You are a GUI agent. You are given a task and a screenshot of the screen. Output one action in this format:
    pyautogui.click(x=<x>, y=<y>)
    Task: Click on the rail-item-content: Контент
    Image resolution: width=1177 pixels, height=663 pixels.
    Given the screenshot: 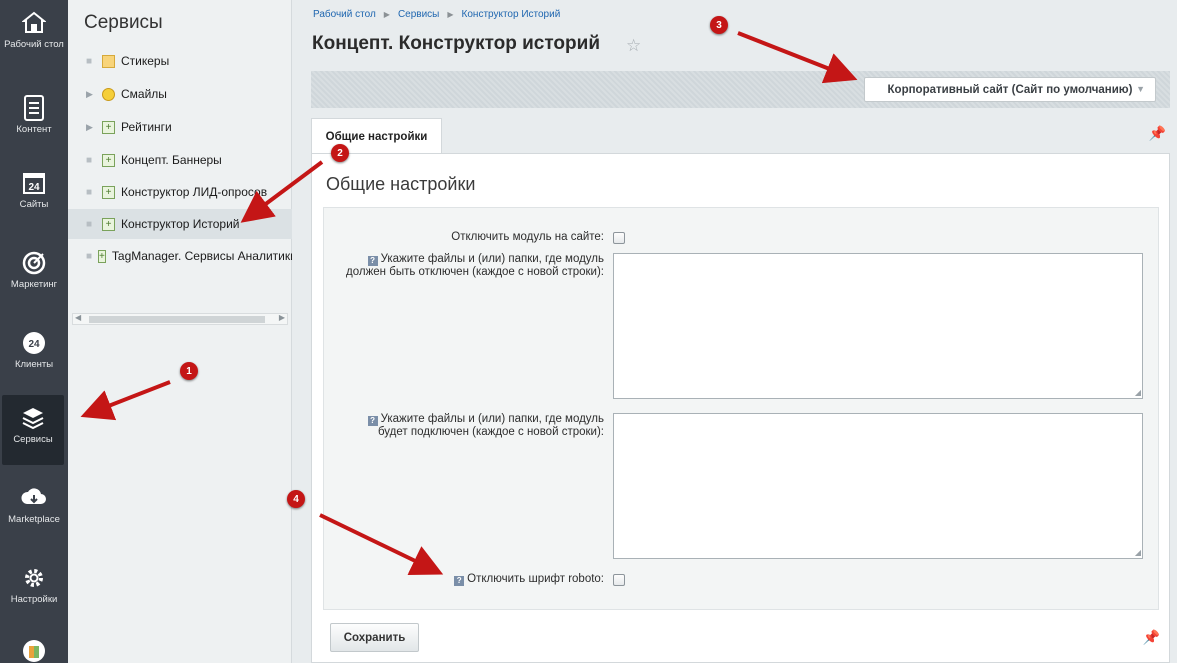 What is the action you would take?
    pyautogui.click(x=34, y=123)
    